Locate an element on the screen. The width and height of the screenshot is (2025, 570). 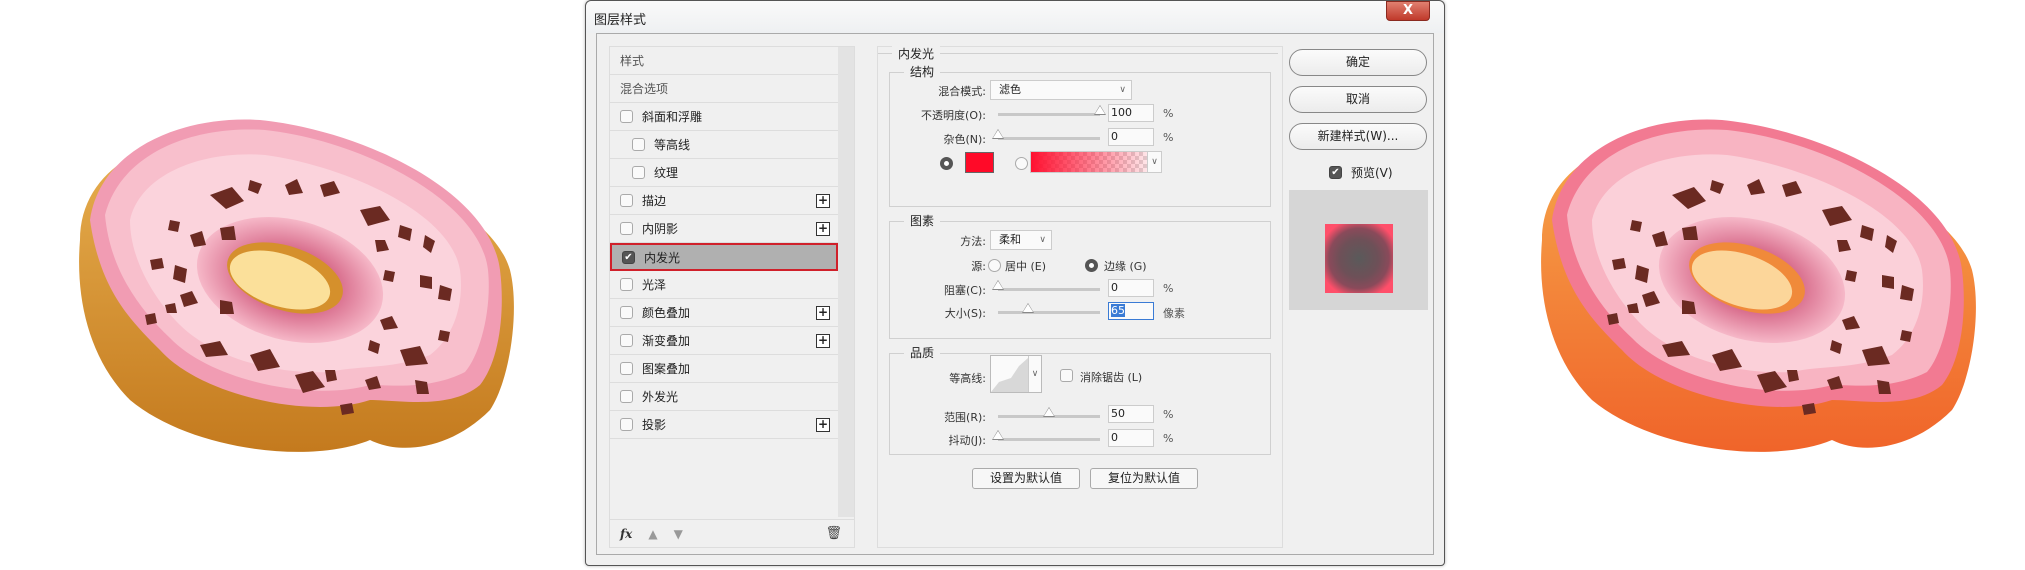
jitter-input: 0 is located at coordinates (1131, 438).